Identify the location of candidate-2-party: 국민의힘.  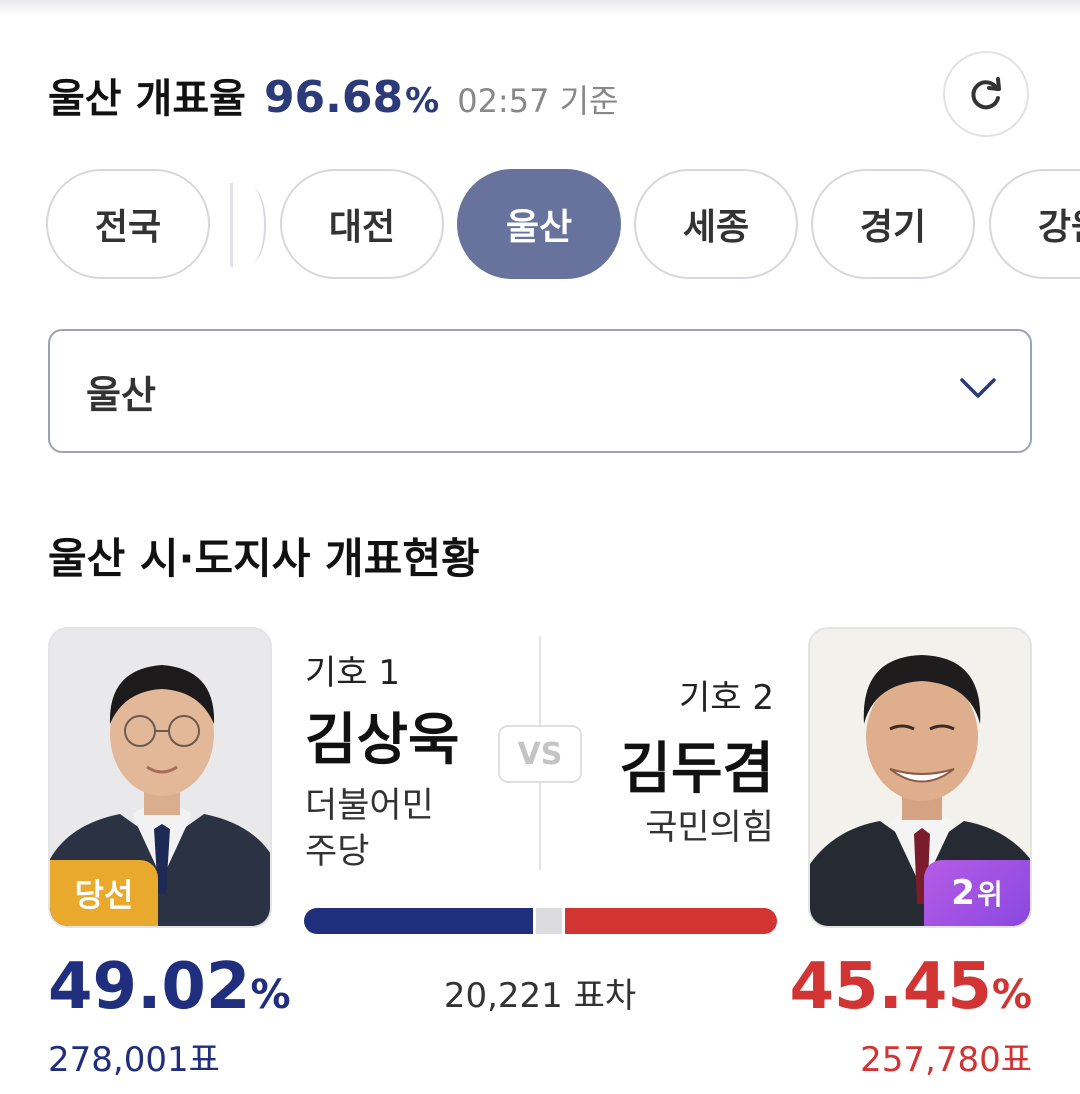
(709, 828).